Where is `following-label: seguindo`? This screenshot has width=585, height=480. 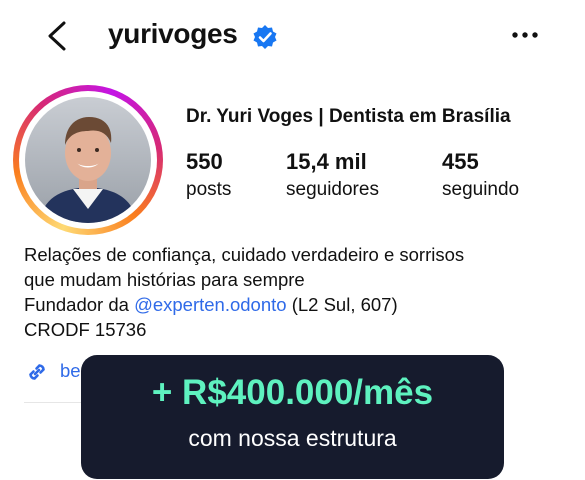 following-label: seguindo is located at coordinates (480, 190).